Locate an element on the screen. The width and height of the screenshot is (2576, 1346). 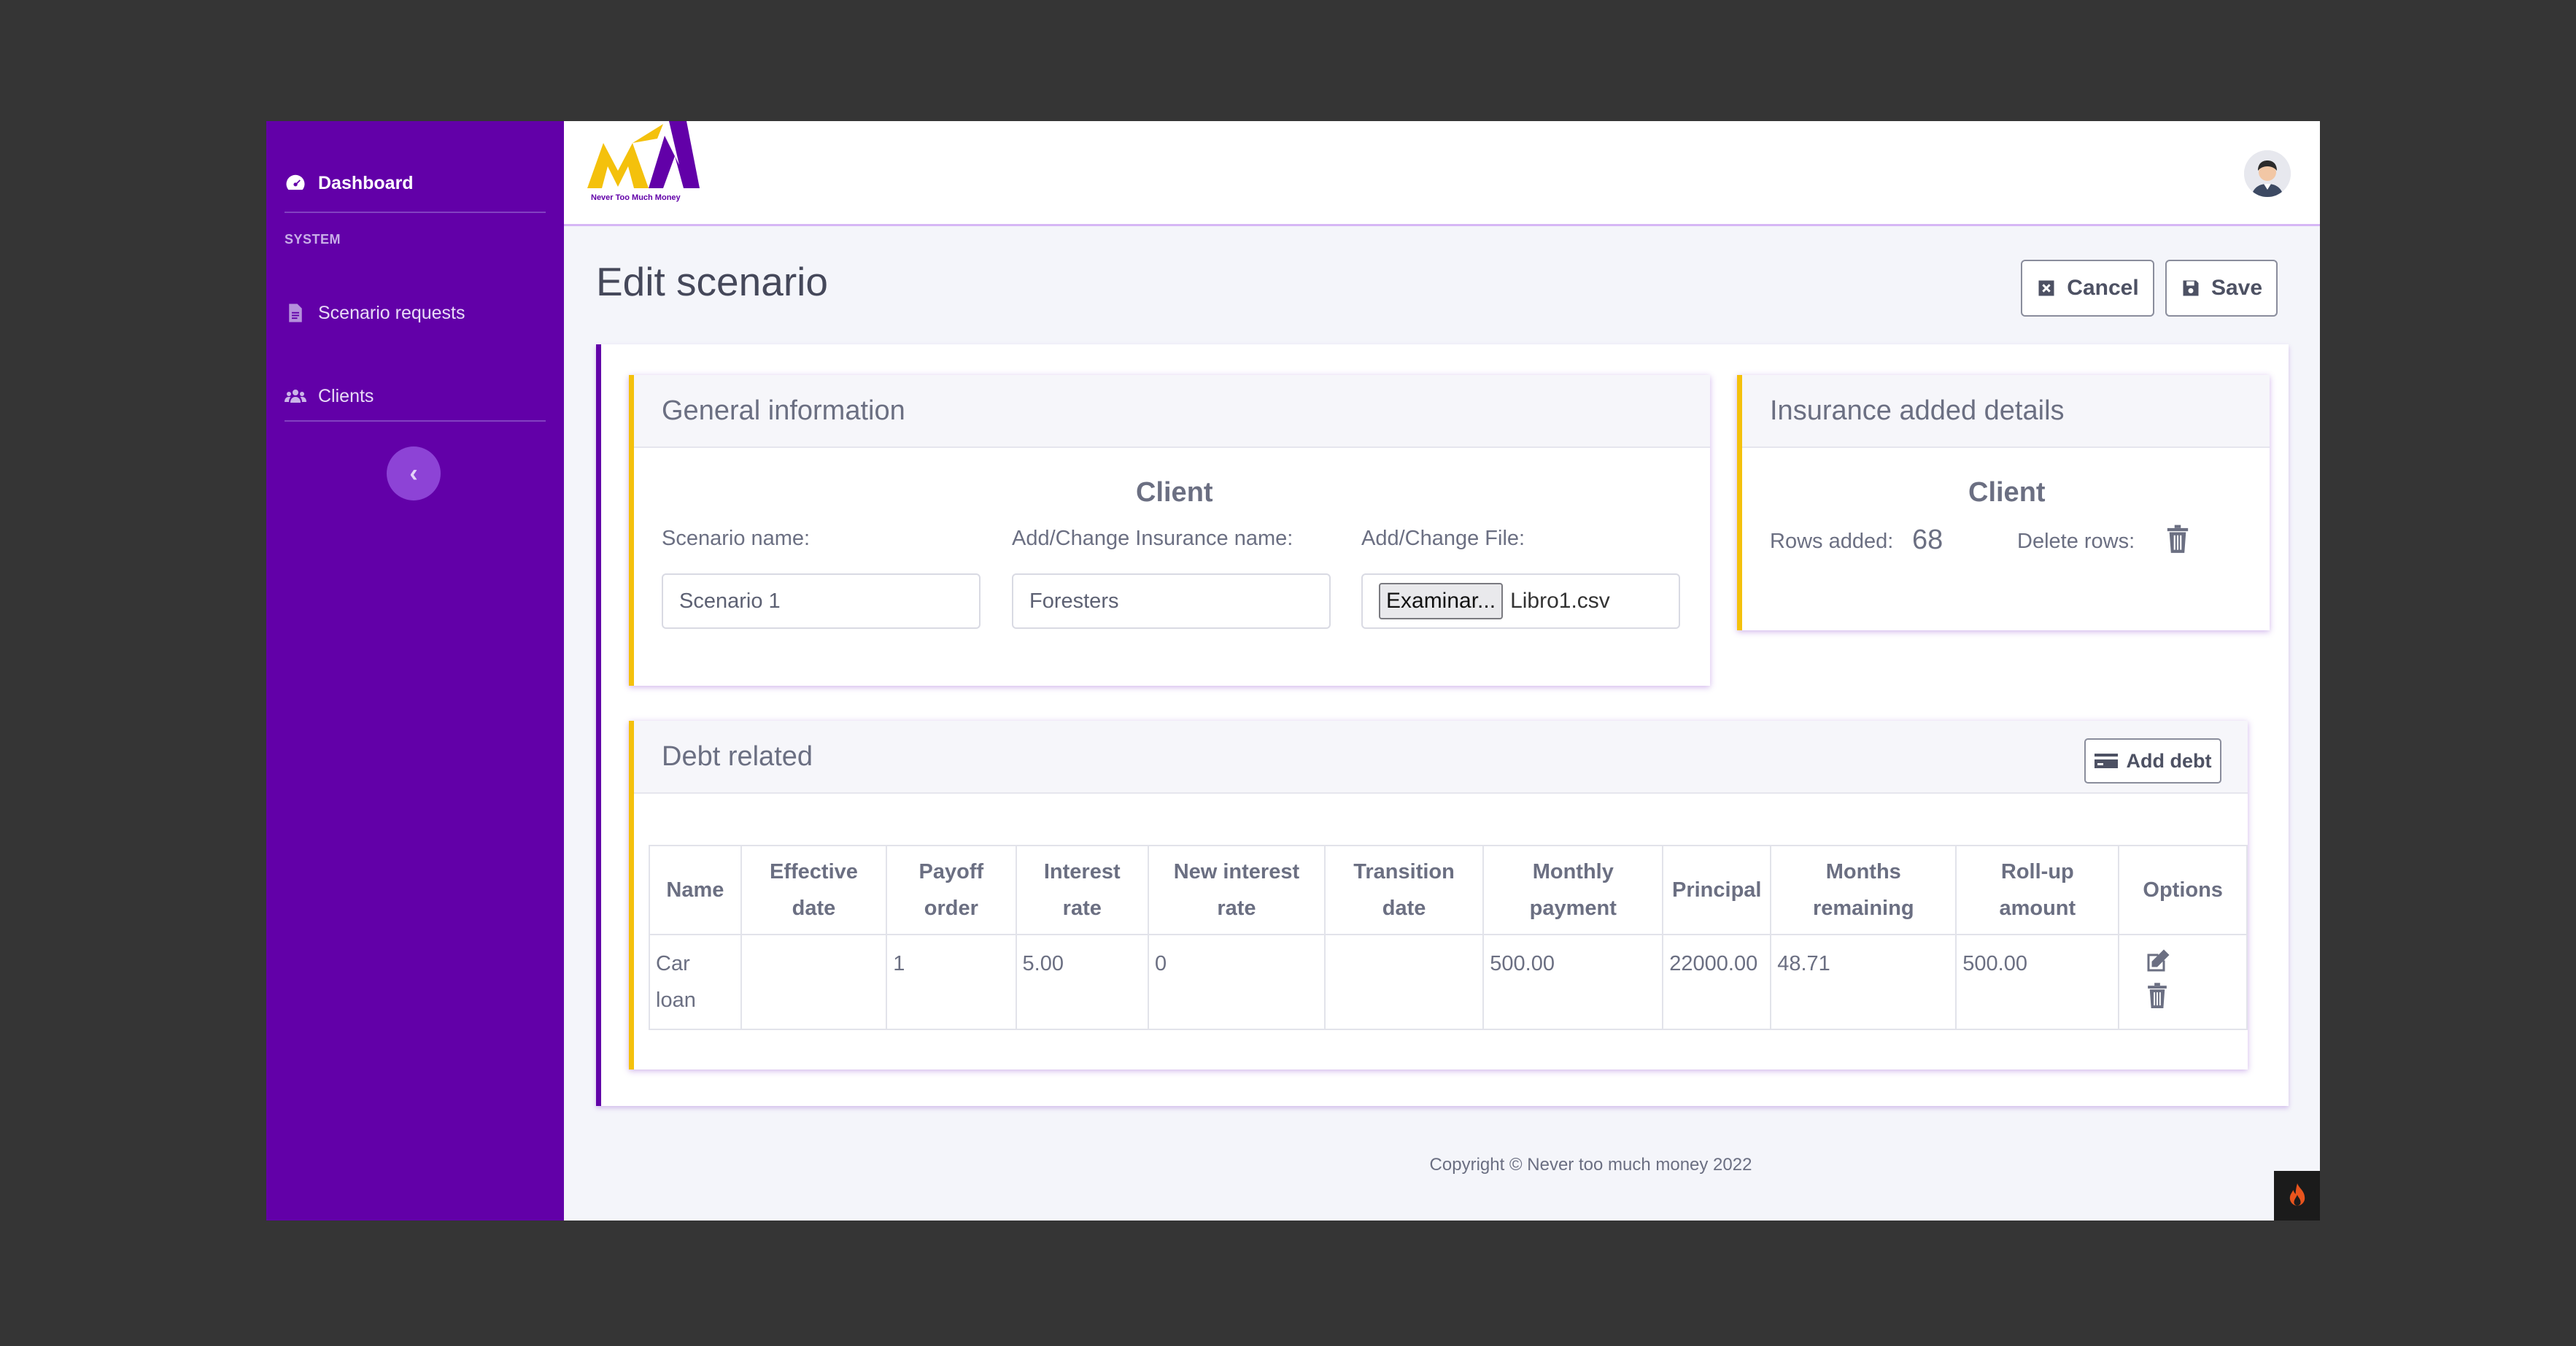
table-cell: 22000.00 is located at coordinates (1717, 982).